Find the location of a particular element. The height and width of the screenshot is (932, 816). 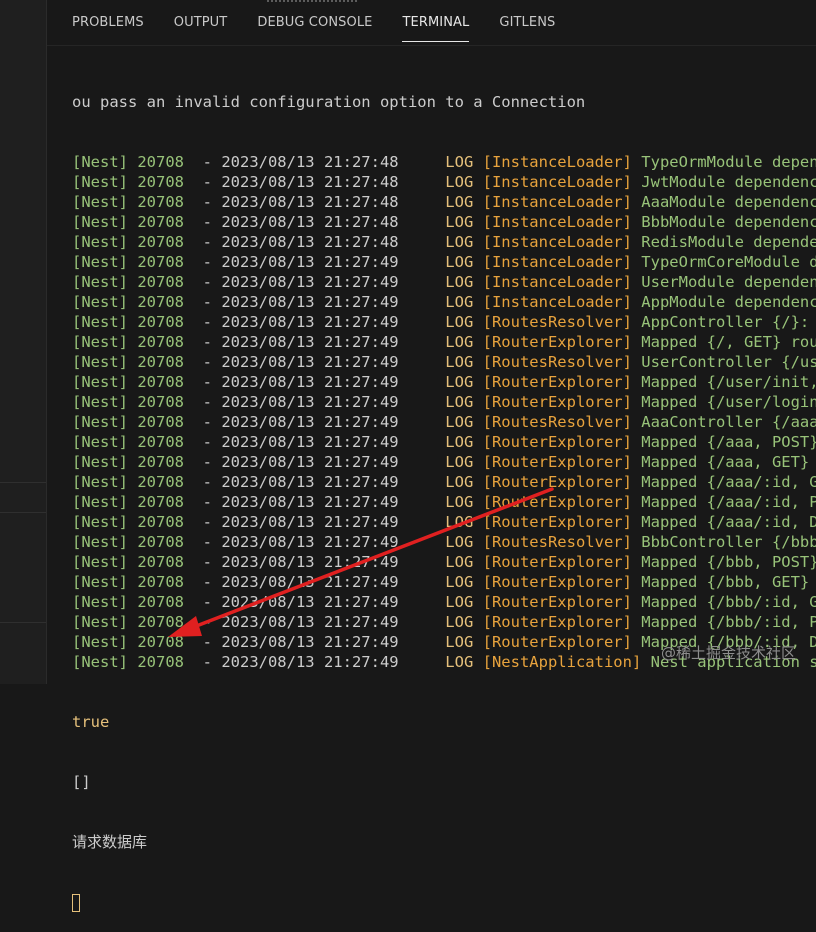

log-message: TypeOrmCoreModule depe is located at coordinates (728, 262).